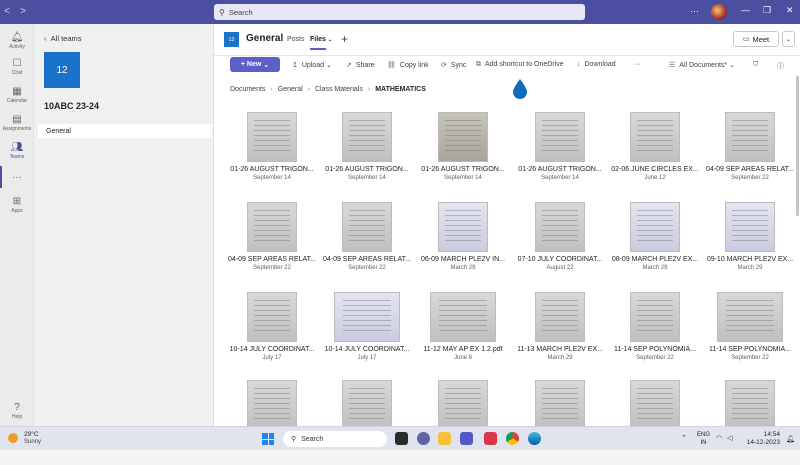 This screenshot has height=465, width=800. I want to click on meet-button: ▭ Meet, so click(756, 39).